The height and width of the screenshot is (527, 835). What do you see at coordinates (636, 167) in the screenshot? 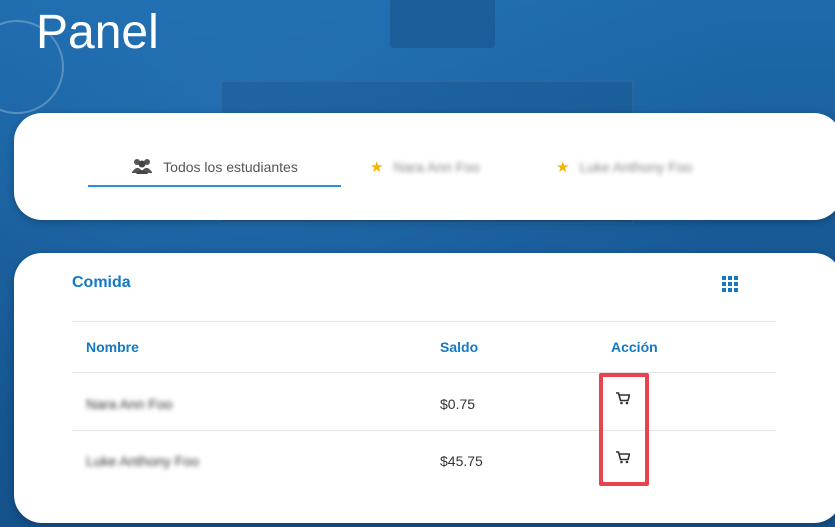
I see `tab-label: Luke Anthony Foo` at bounding box center [636, 167].